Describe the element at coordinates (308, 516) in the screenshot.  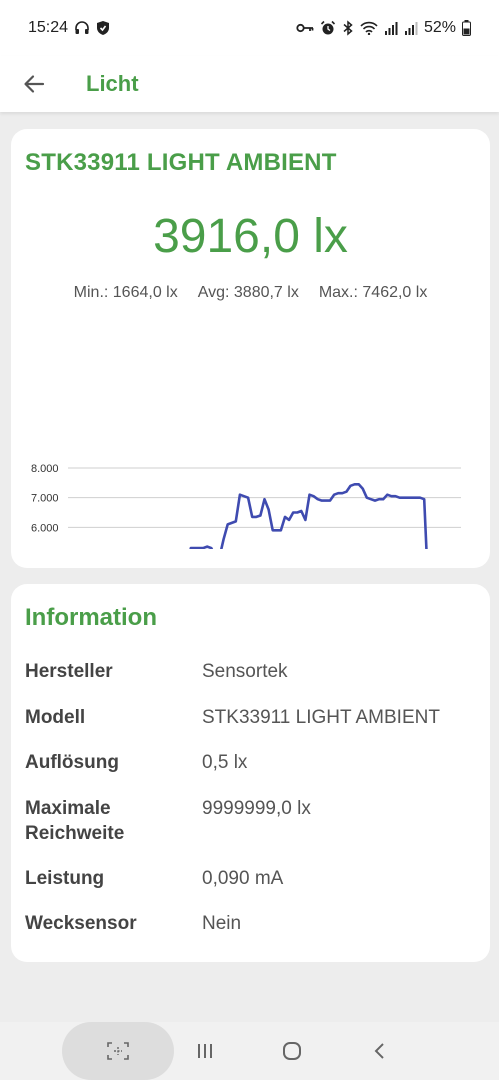
I see `series-line` at that location.